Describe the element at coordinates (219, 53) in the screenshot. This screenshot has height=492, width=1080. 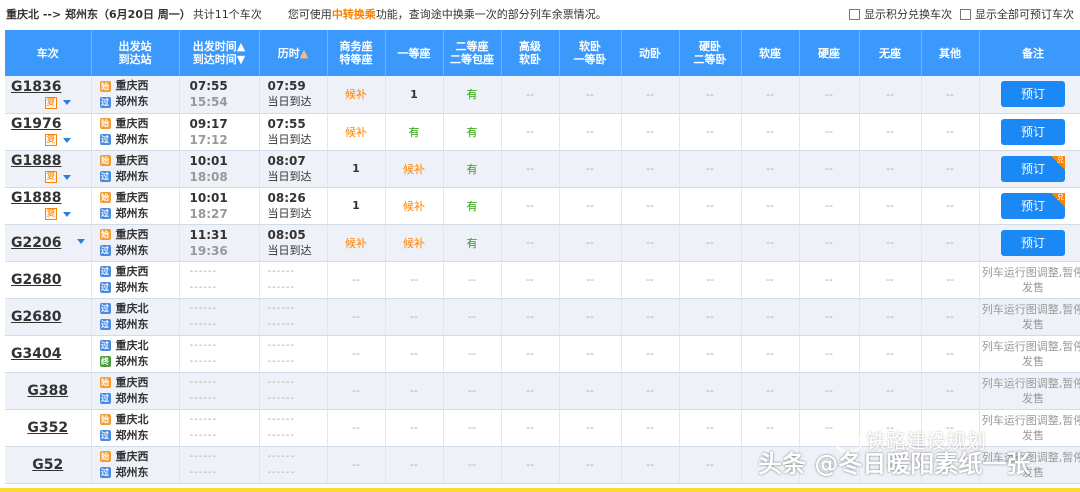
I see `header-times: 出发时间▲ 到达时间▼` at that location.